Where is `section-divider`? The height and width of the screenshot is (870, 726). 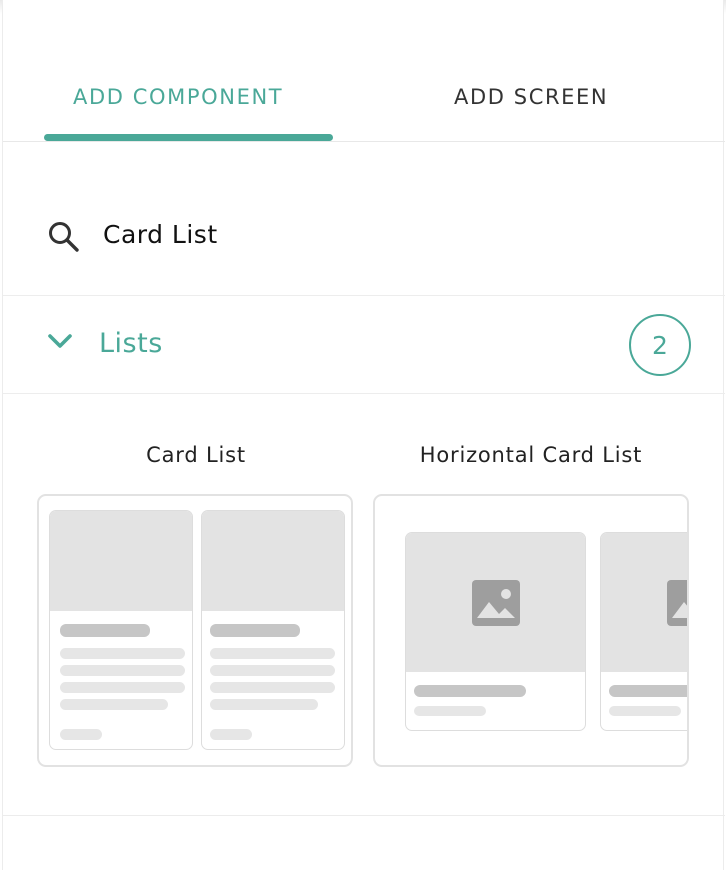
section-divider is located at coordinates (364, 815).